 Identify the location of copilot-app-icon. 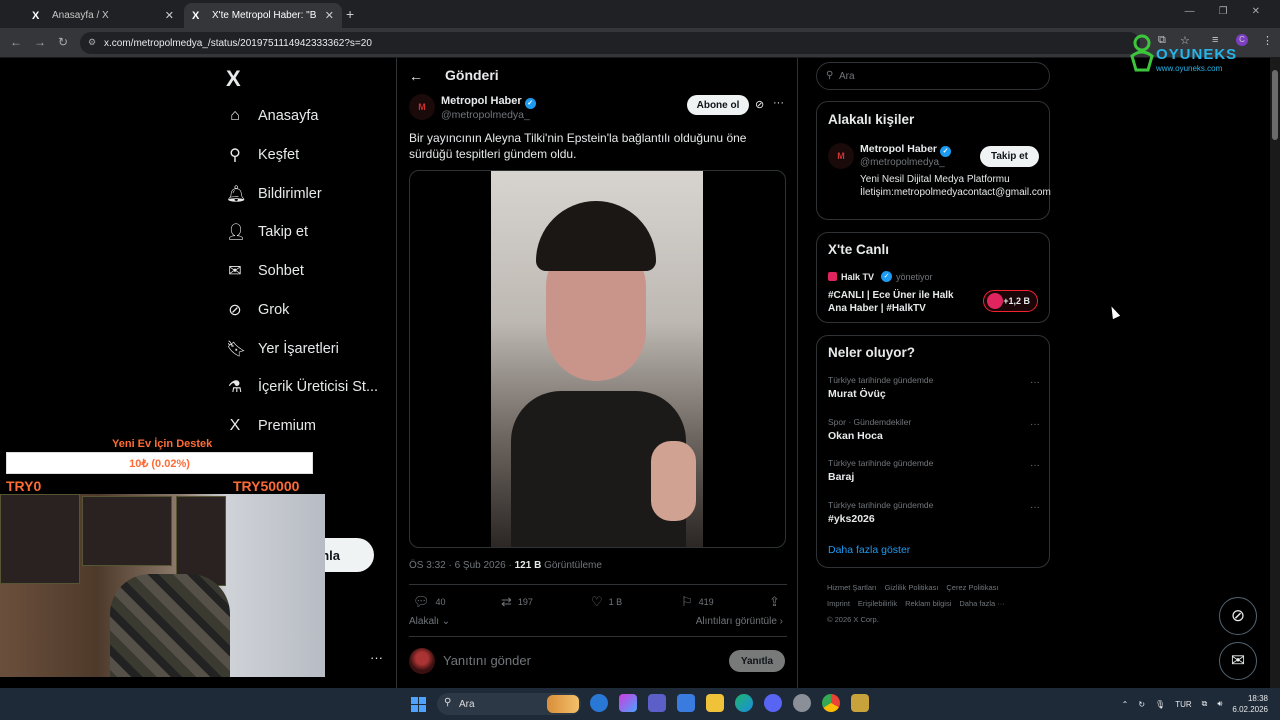
(599, 703).